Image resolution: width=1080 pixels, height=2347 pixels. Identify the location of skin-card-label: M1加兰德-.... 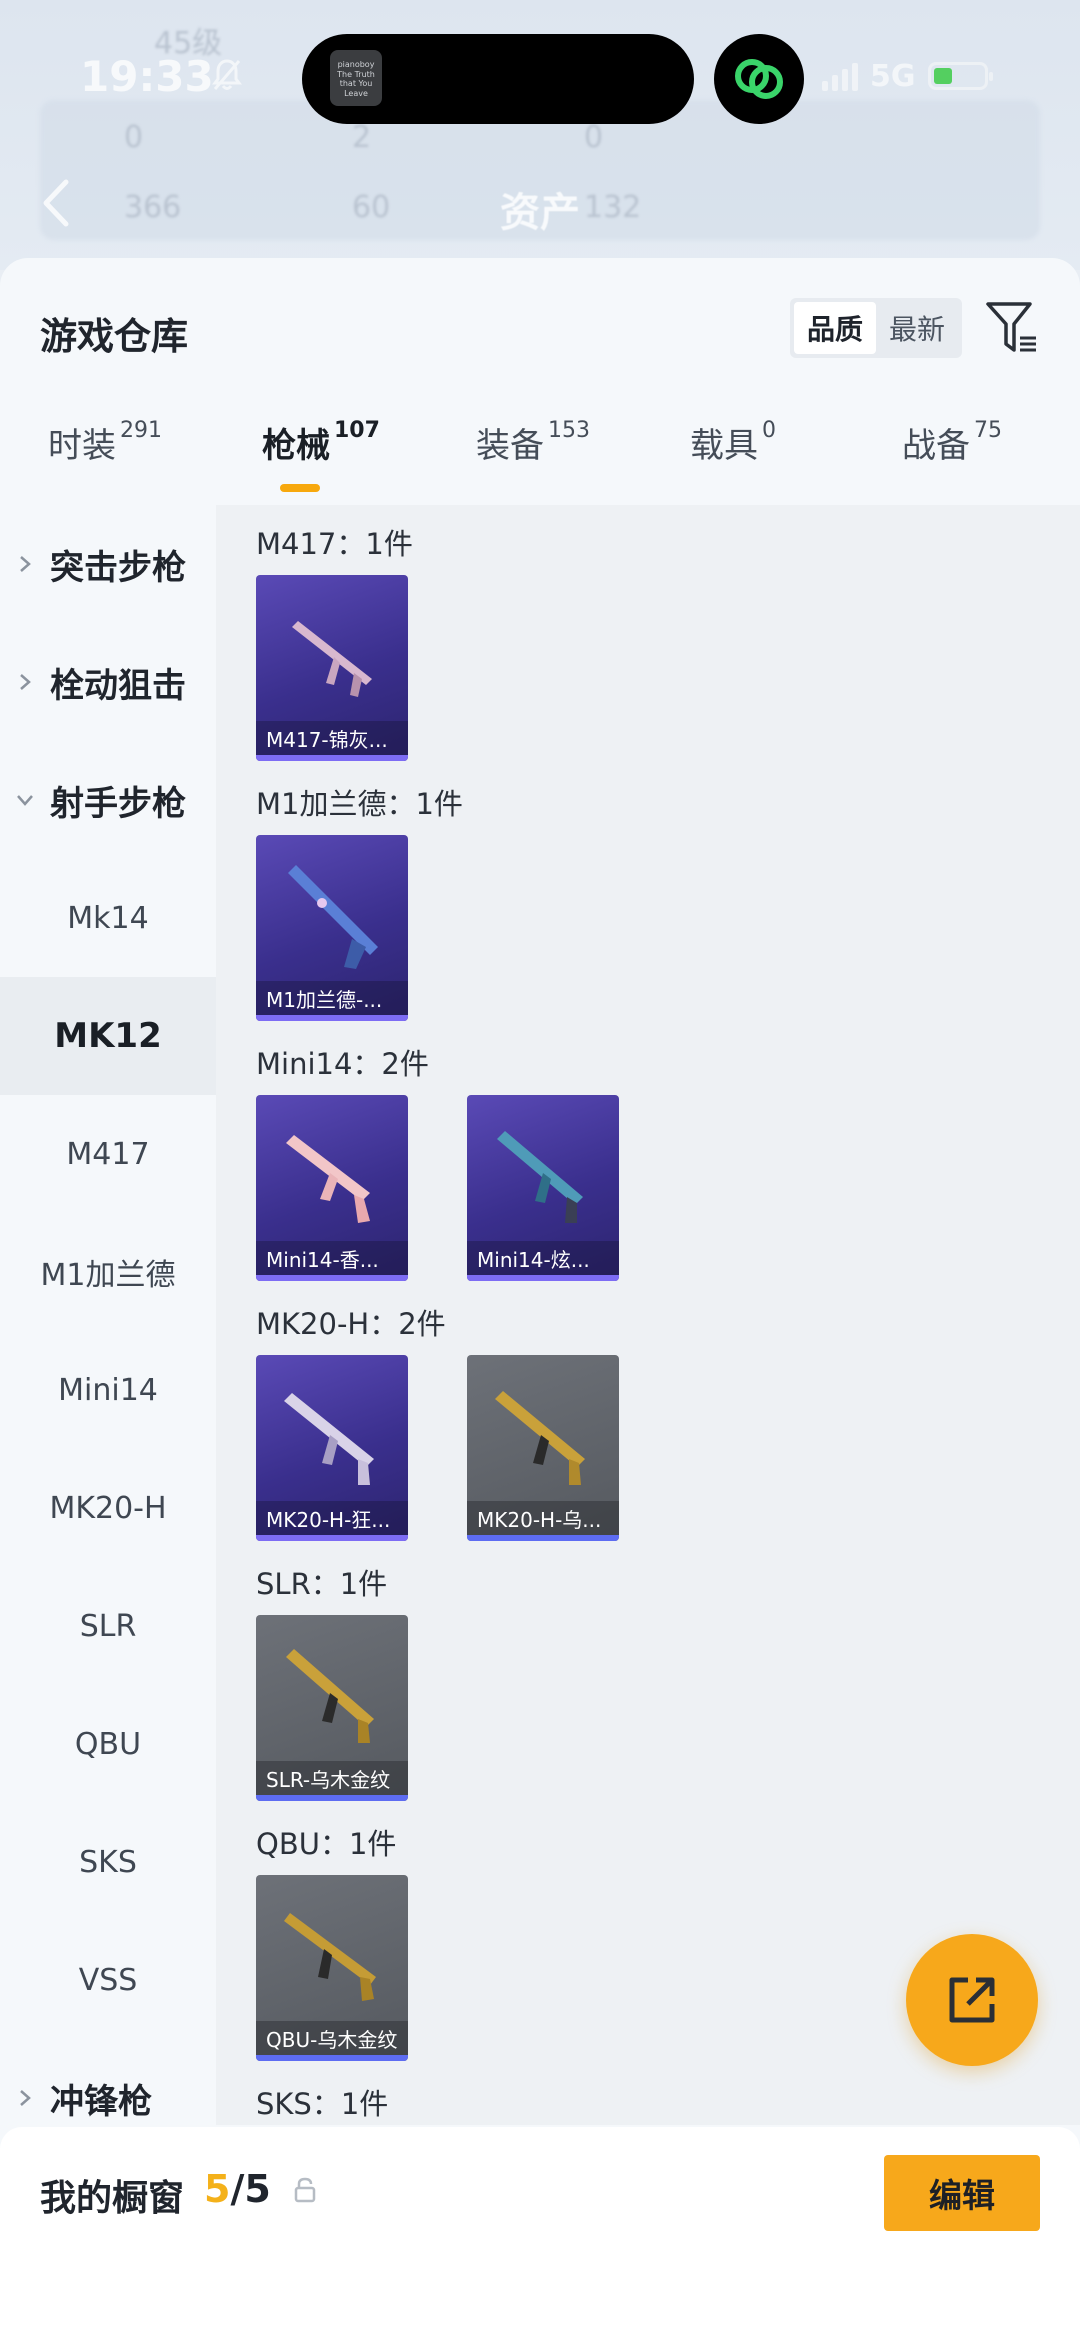
(332, 998).